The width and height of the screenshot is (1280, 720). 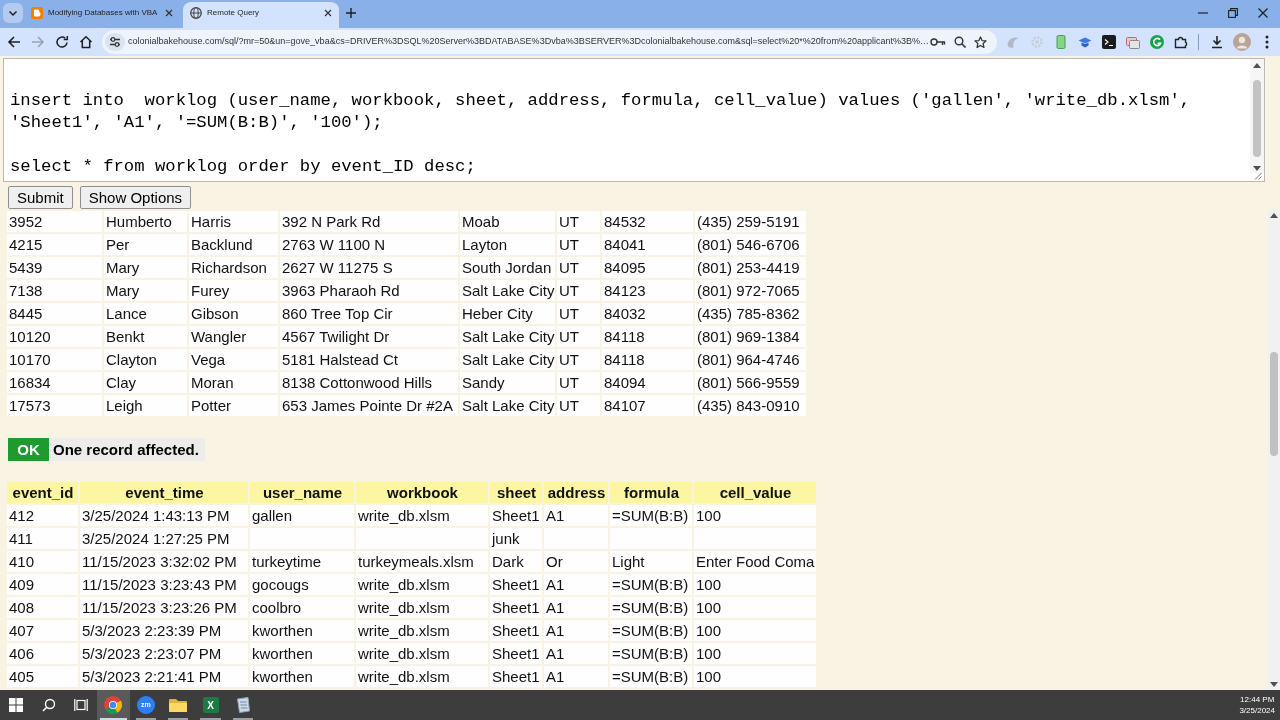 I want to click on plus-icon, so click(x=351, y=13).